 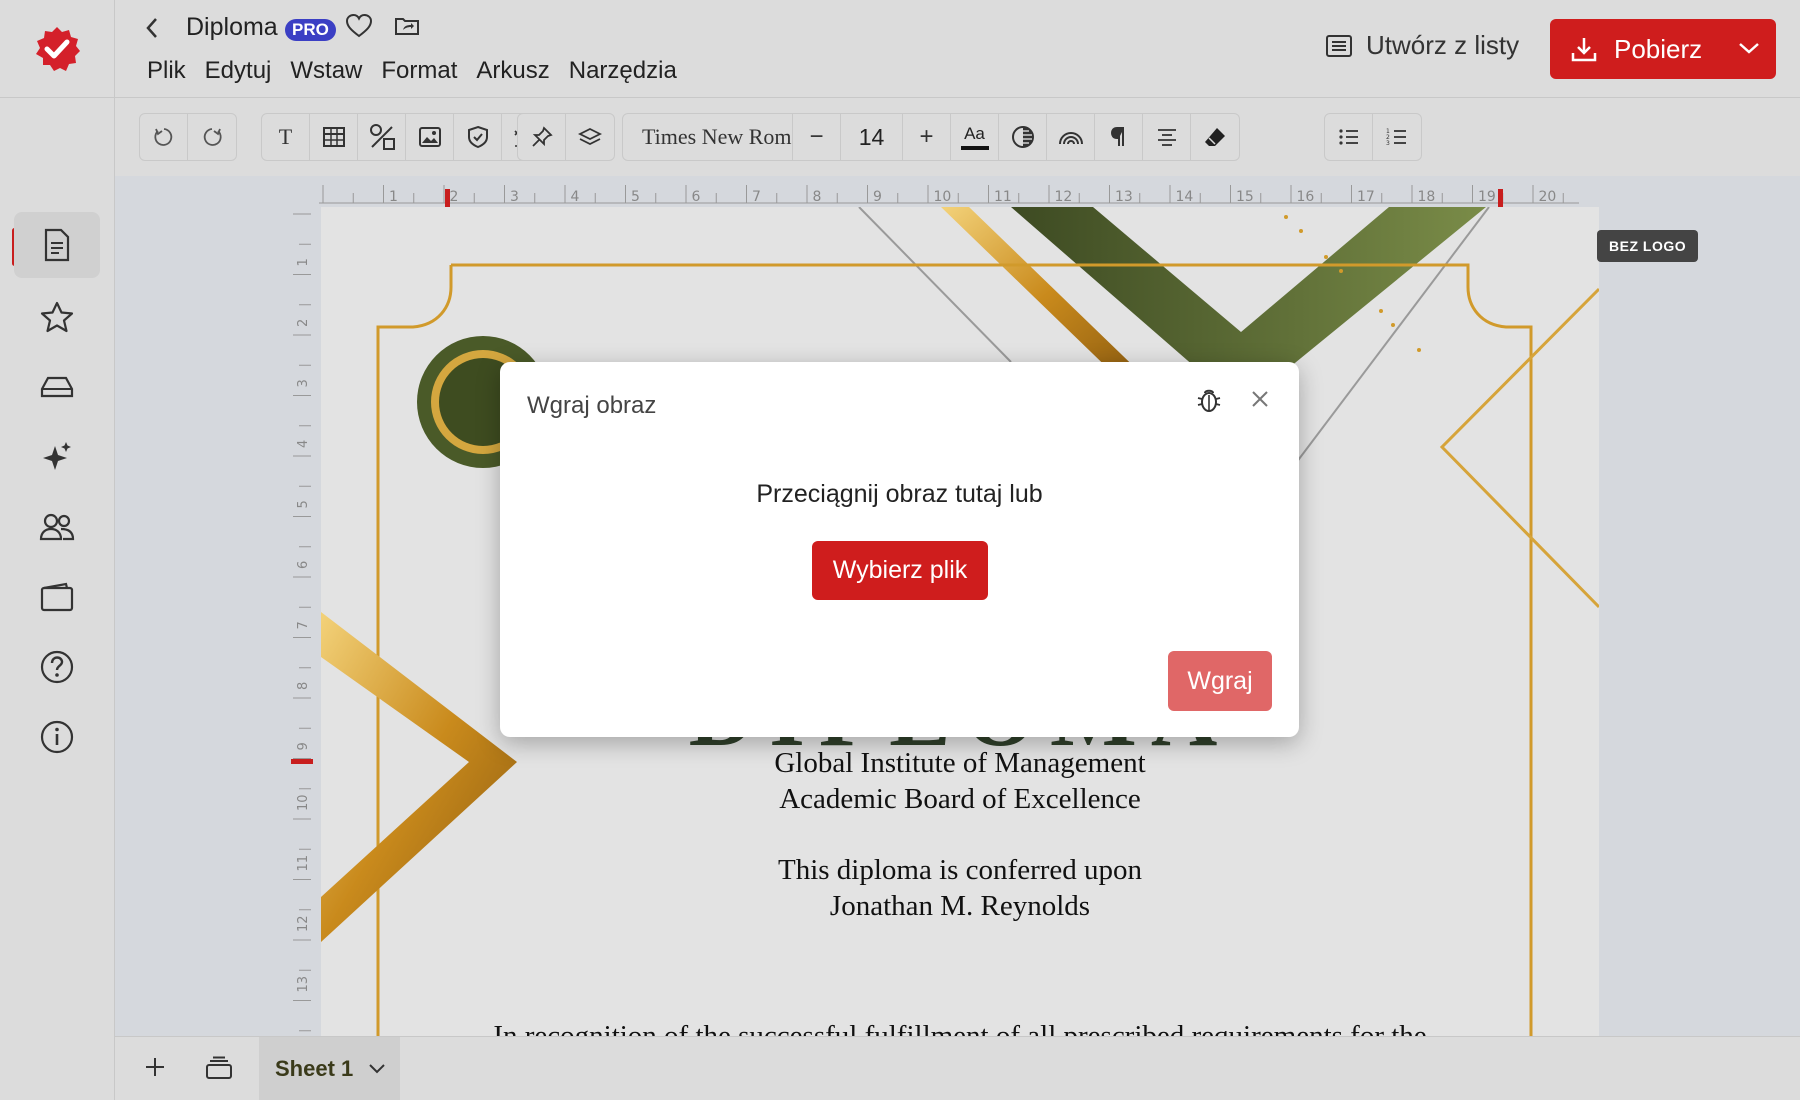 I want to click on upload-button: Wgraj, so click(x=1220, y=681).